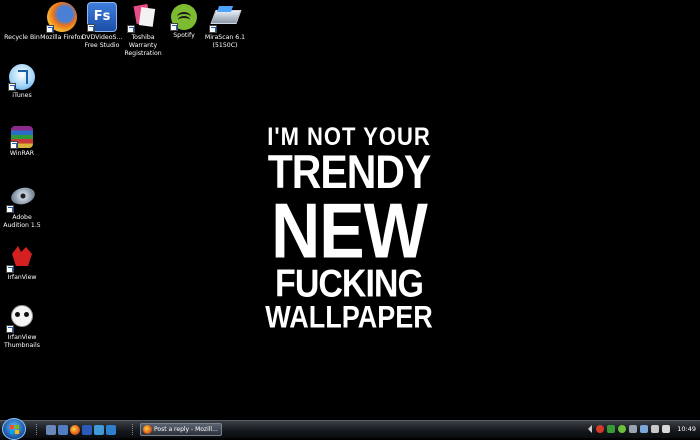 The image size is (700, 440). What do you see at coordinates (686, 429) in the screenshot?
I see `tray-clock: 10:49` at bounding box center [686, 429].